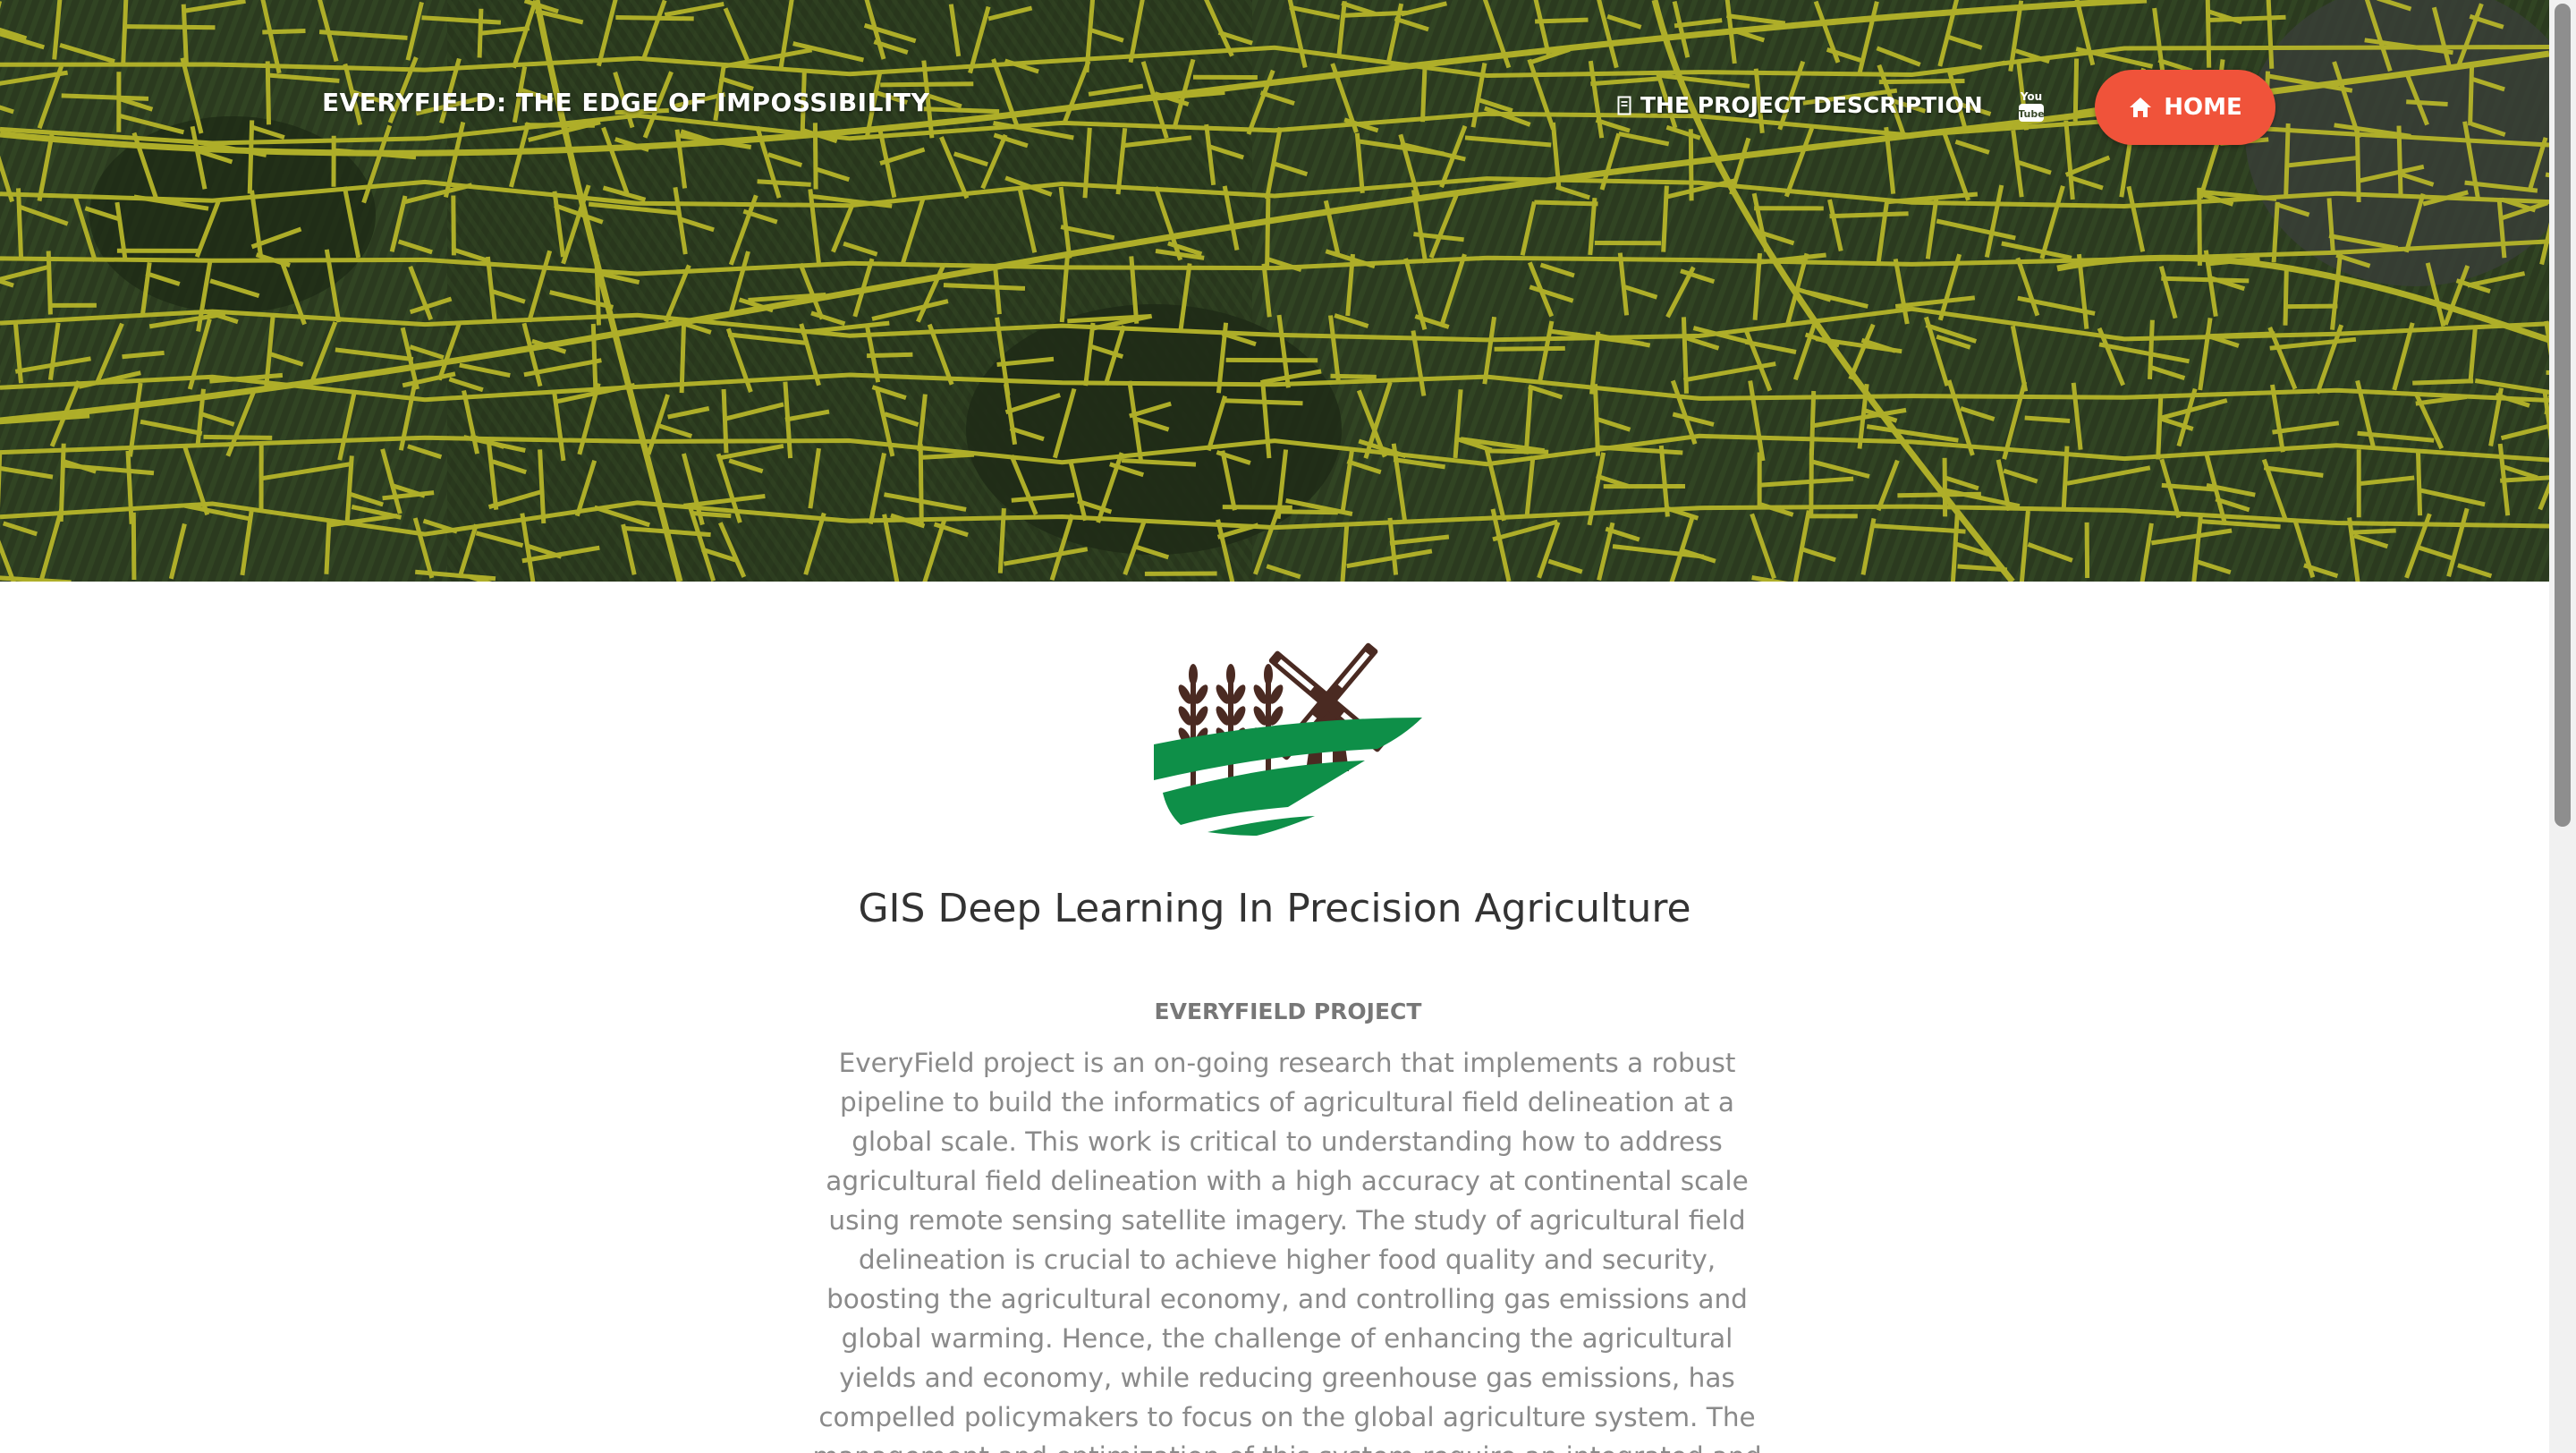 Image resolution: width=2576 pixels, height=1453 pixels. Describe the element at coordinates (2031, 114) in the screenshot. I see `svg-text: Tube` at that location.